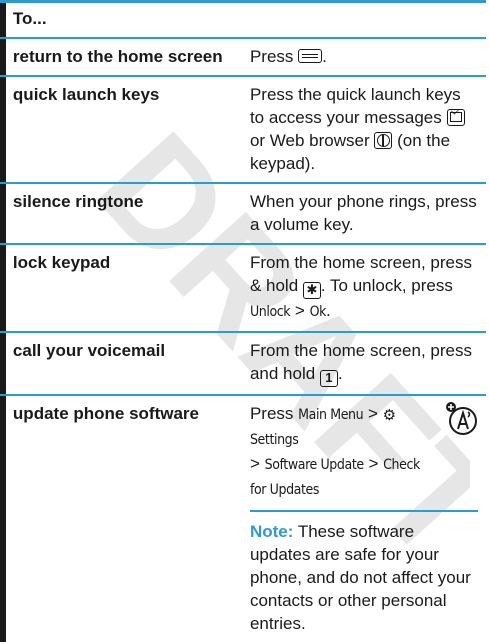  What do you see at coordinates (455, 117) in the screenshot?
I see `message-key-icon` at bounding box center [455, 117].